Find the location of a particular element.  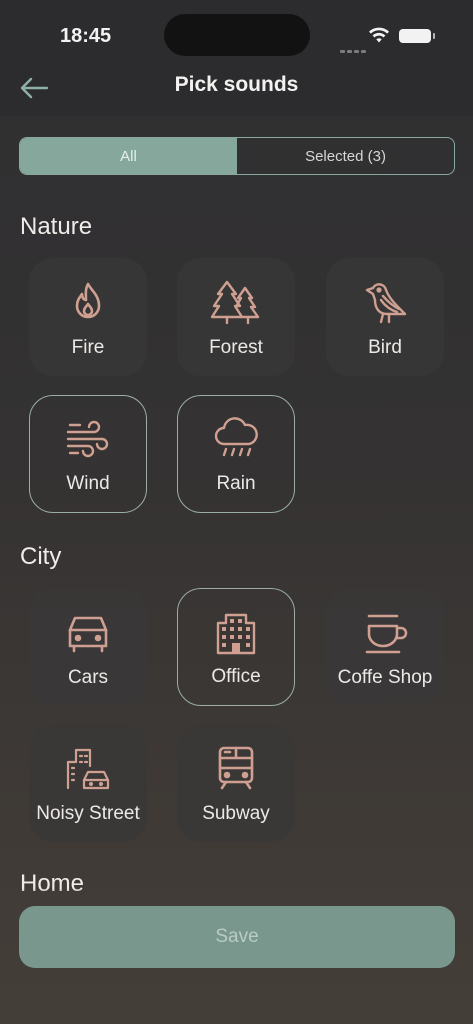

sound-tile-bird: Bird is located at coordinates (385, 317).